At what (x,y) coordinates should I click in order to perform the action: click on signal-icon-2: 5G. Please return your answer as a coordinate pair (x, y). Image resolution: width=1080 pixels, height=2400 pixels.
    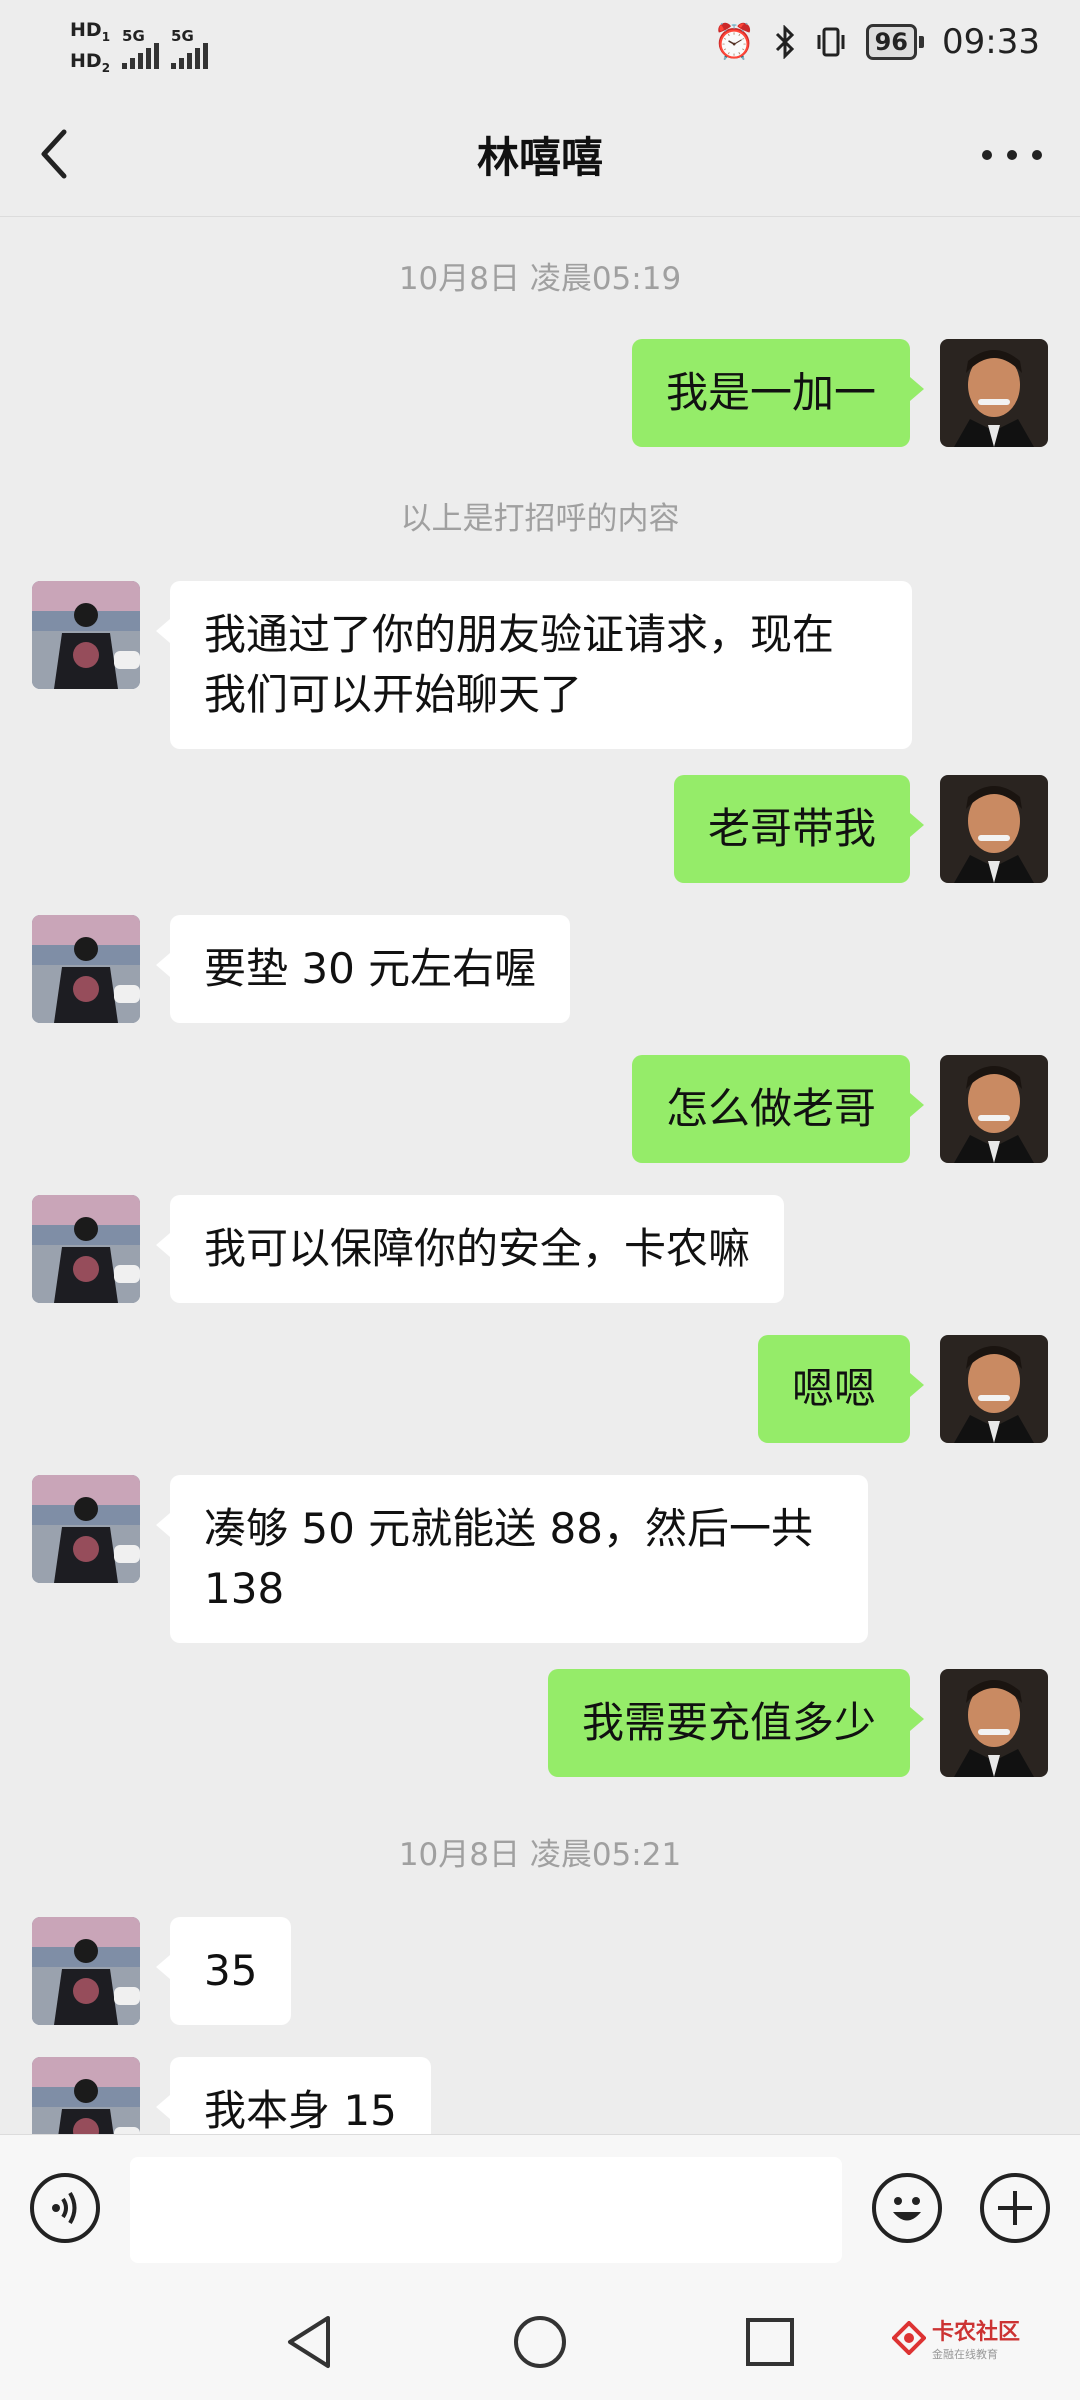
    Looking at the image, I should click on (190, 47).